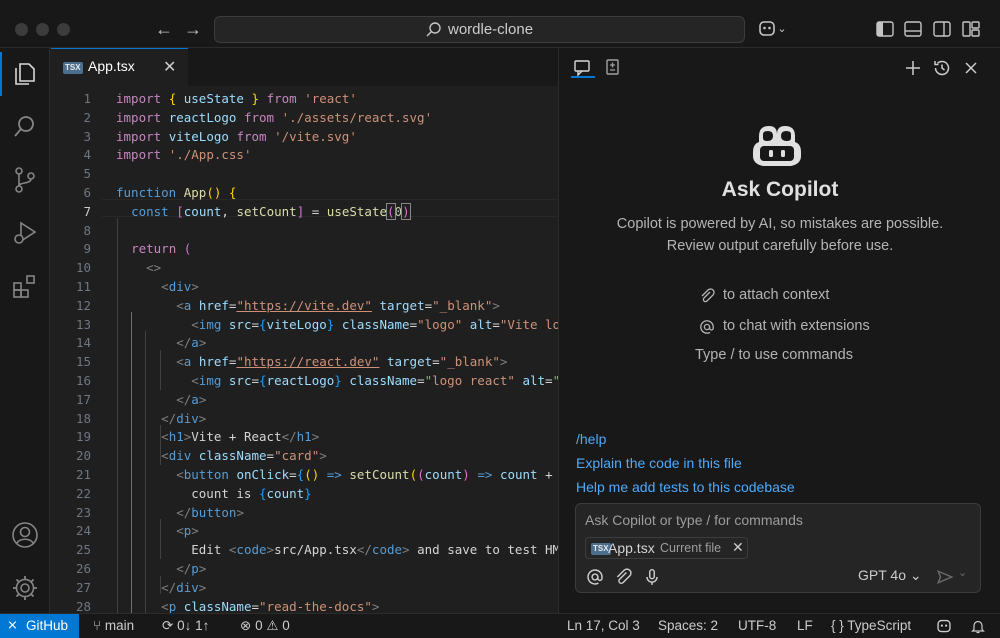 Image resolution: width=1000 pixels, height=638 pixels. Describe the element at coordinates (691, 548) in the screenshot. I see `context-file-label: Current file` at that location.